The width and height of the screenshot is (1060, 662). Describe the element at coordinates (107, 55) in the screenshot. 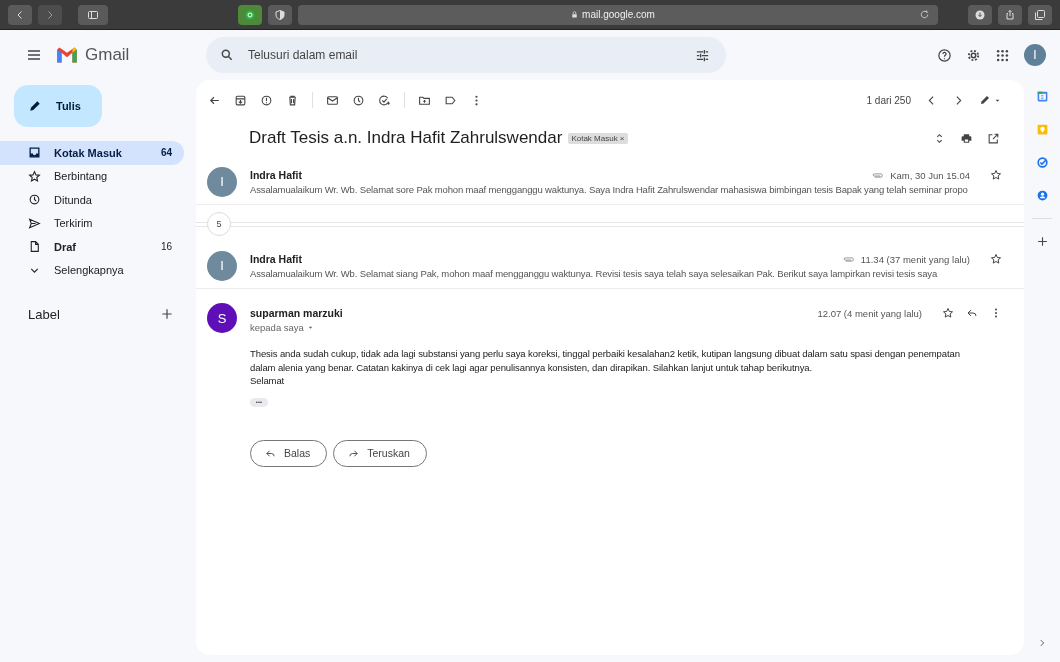

I see `app-name: Gmail` at that location.